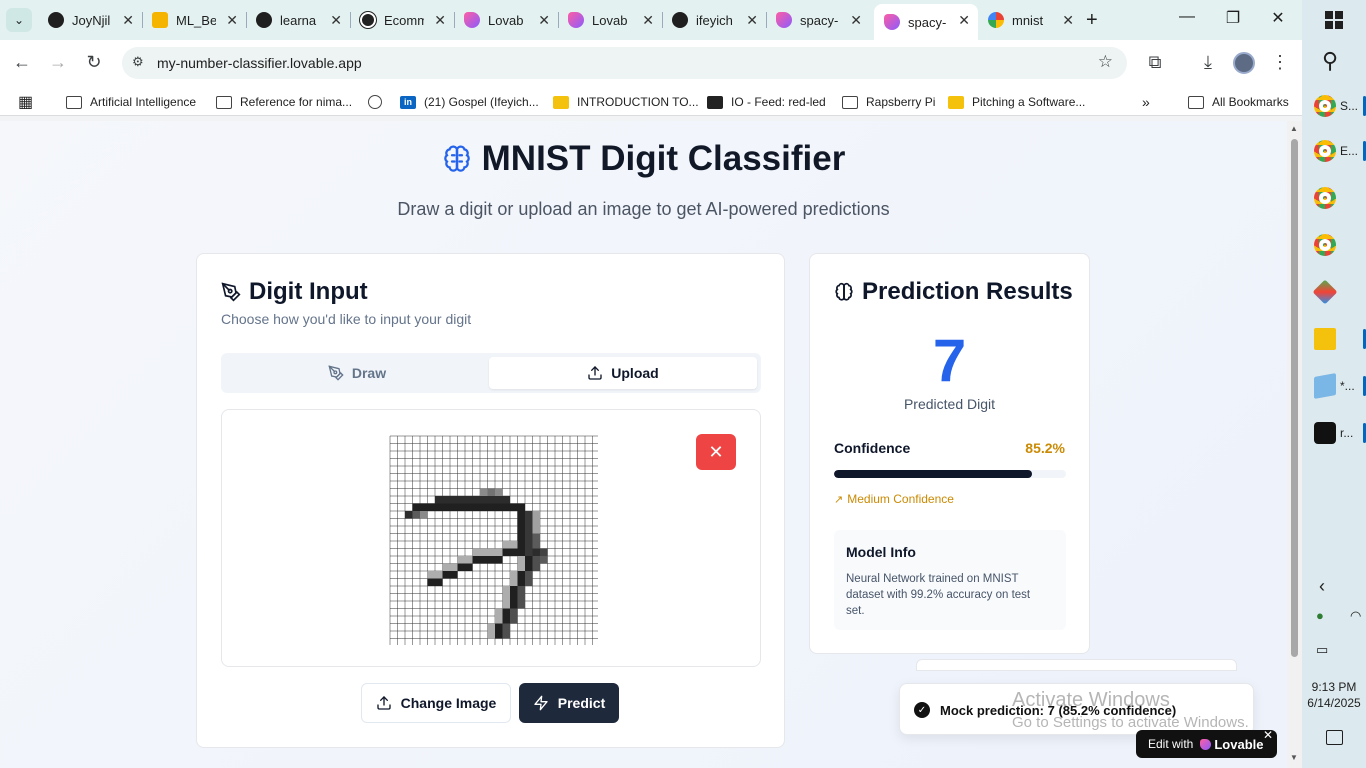 The height and width of the screenshot is (768, 1366). Describe the element at coordinates (357, 373) in the screenshot. I see `tab-draw: Draw` at that location.